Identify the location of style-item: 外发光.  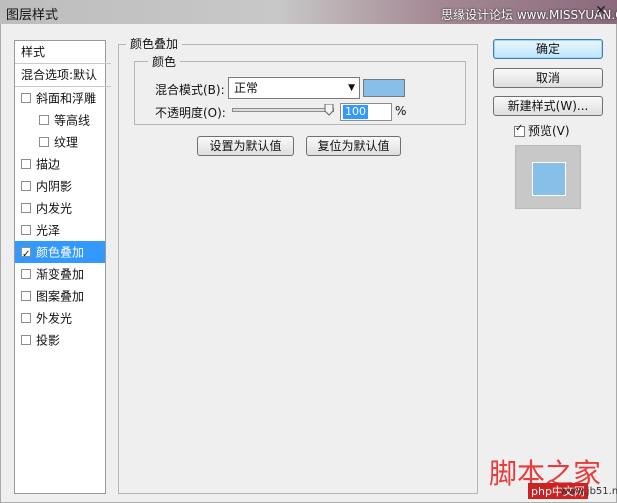
(60, 318).